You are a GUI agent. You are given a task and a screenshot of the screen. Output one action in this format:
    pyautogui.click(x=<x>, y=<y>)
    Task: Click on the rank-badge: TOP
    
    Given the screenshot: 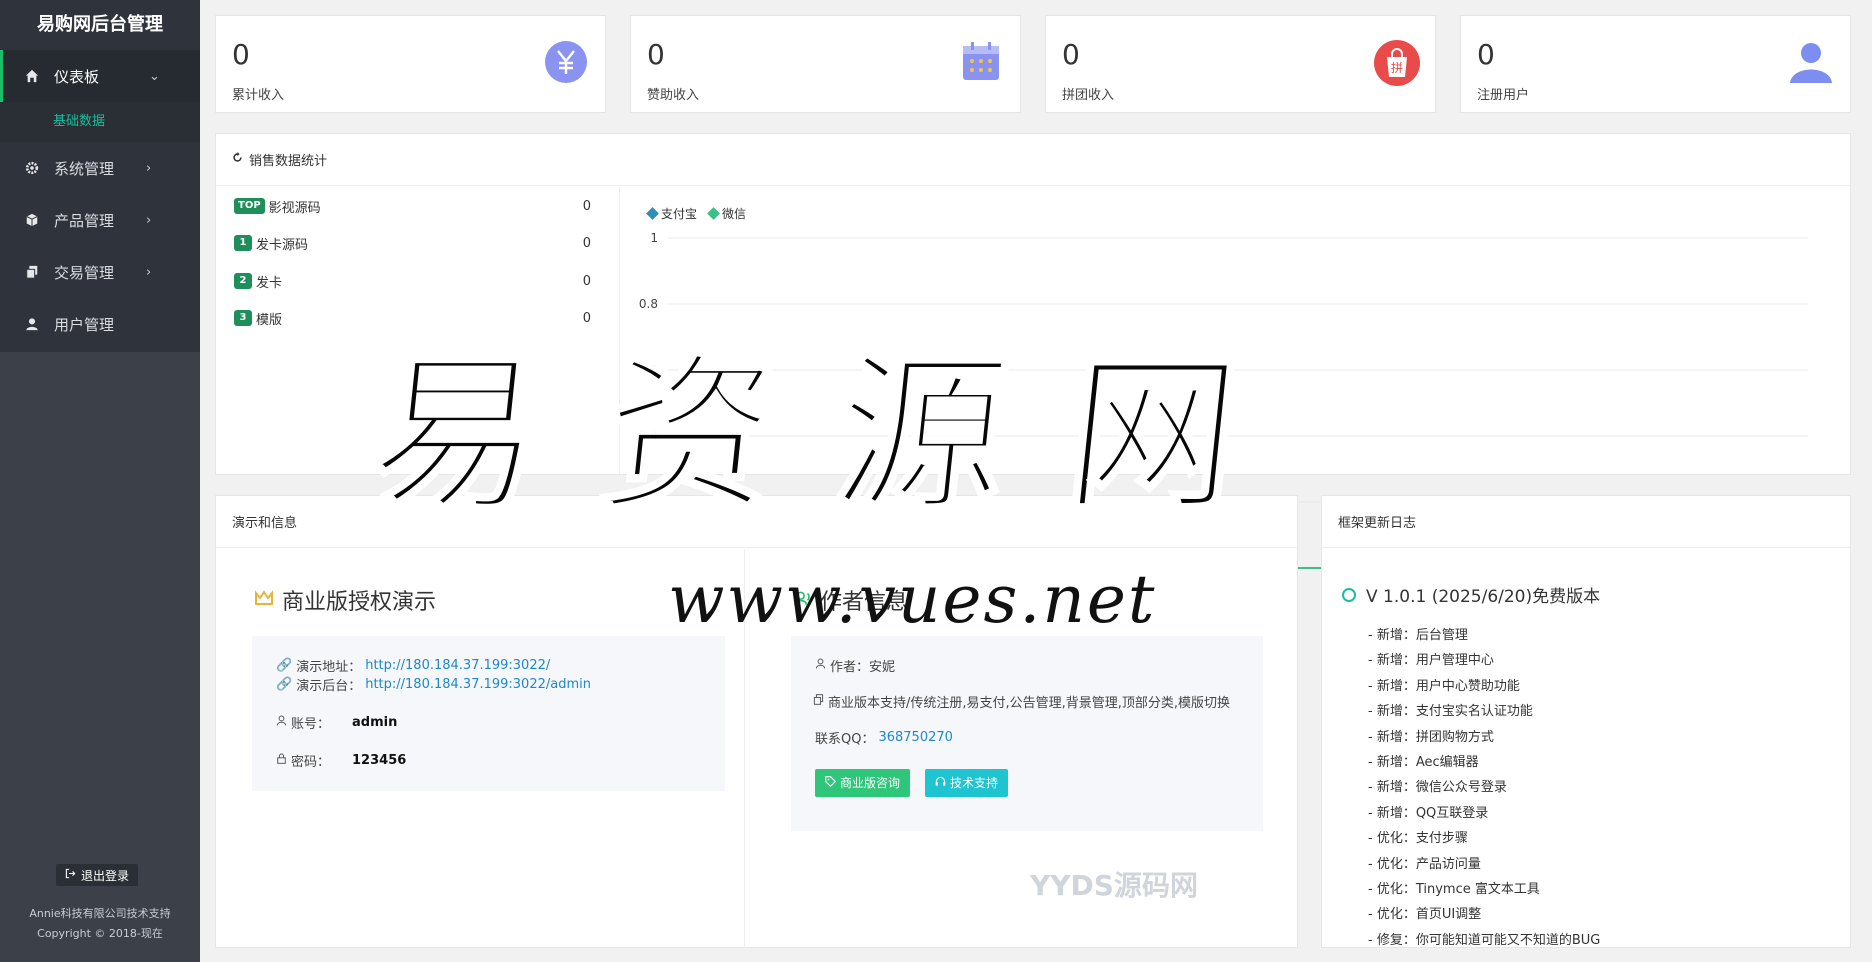 What is the action you would take?
    pyautogui.click(x=249, y=206)
    